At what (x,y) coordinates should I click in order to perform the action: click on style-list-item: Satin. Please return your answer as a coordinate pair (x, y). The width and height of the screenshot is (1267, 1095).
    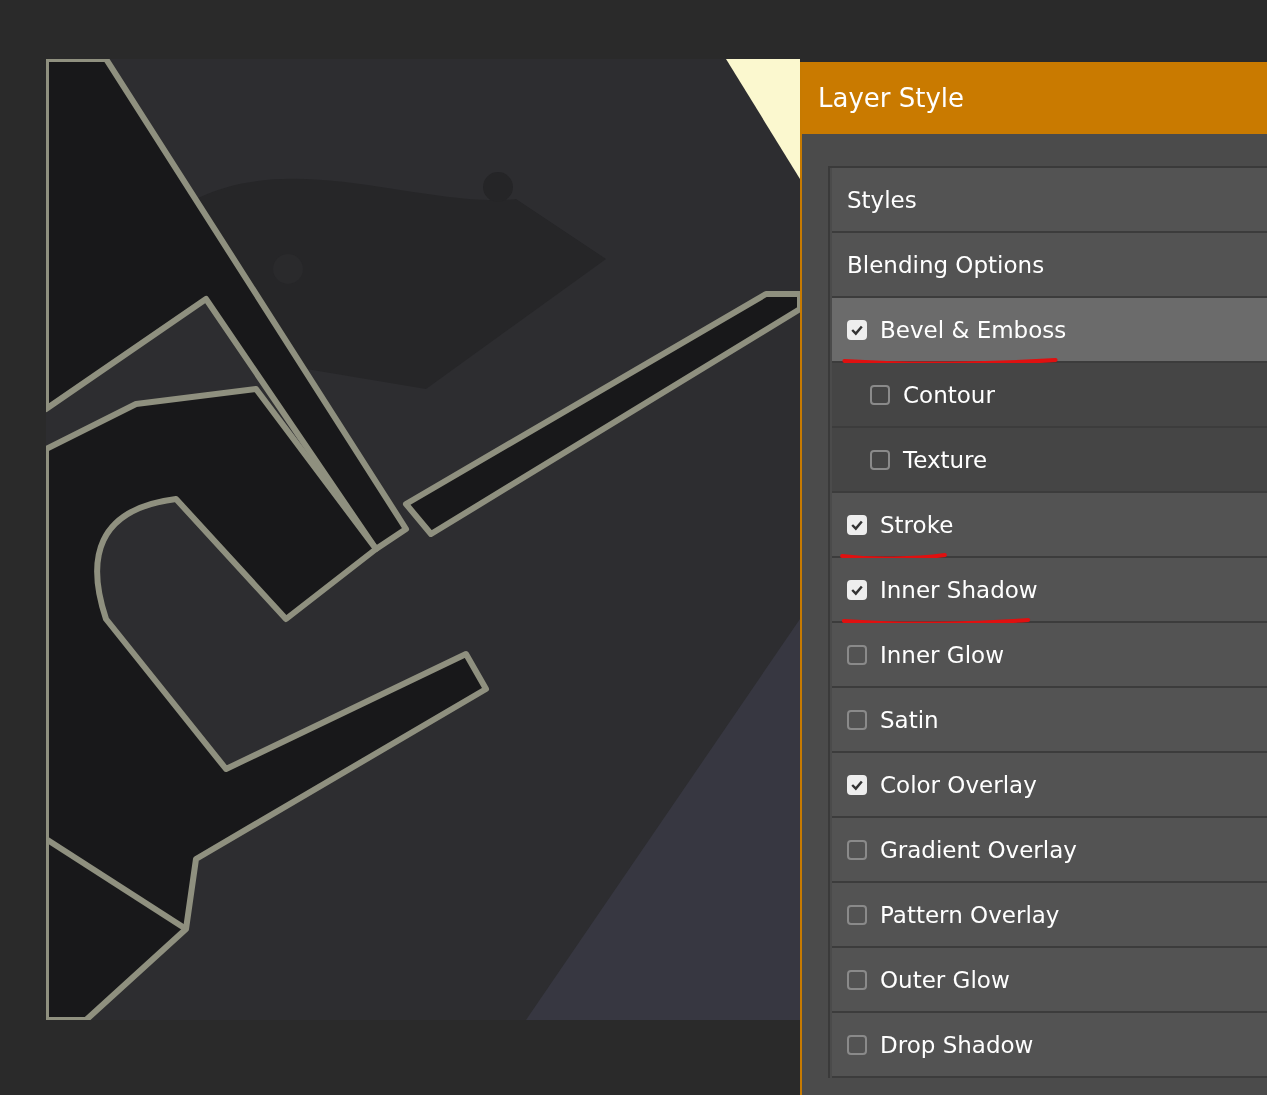
    Looking at the image, I should click on (1049, 720).